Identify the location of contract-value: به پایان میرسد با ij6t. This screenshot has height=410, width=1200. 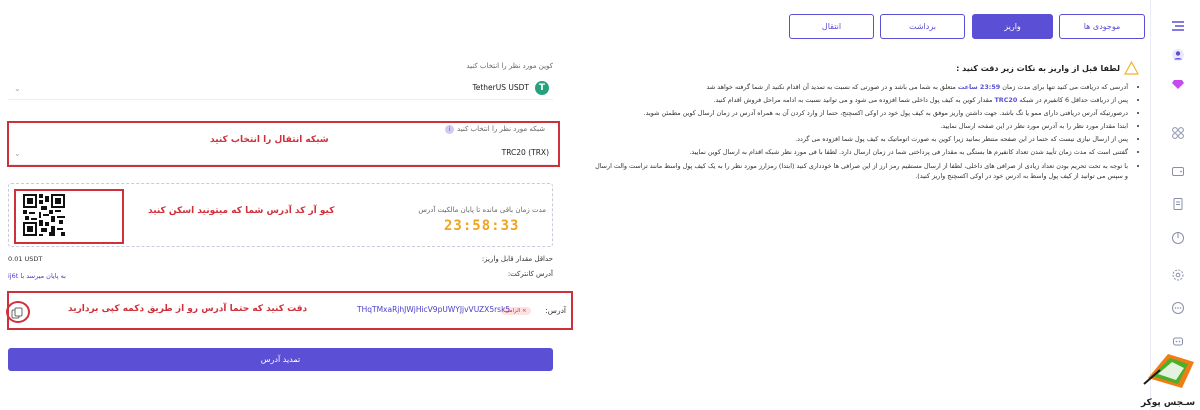
(37, 276).